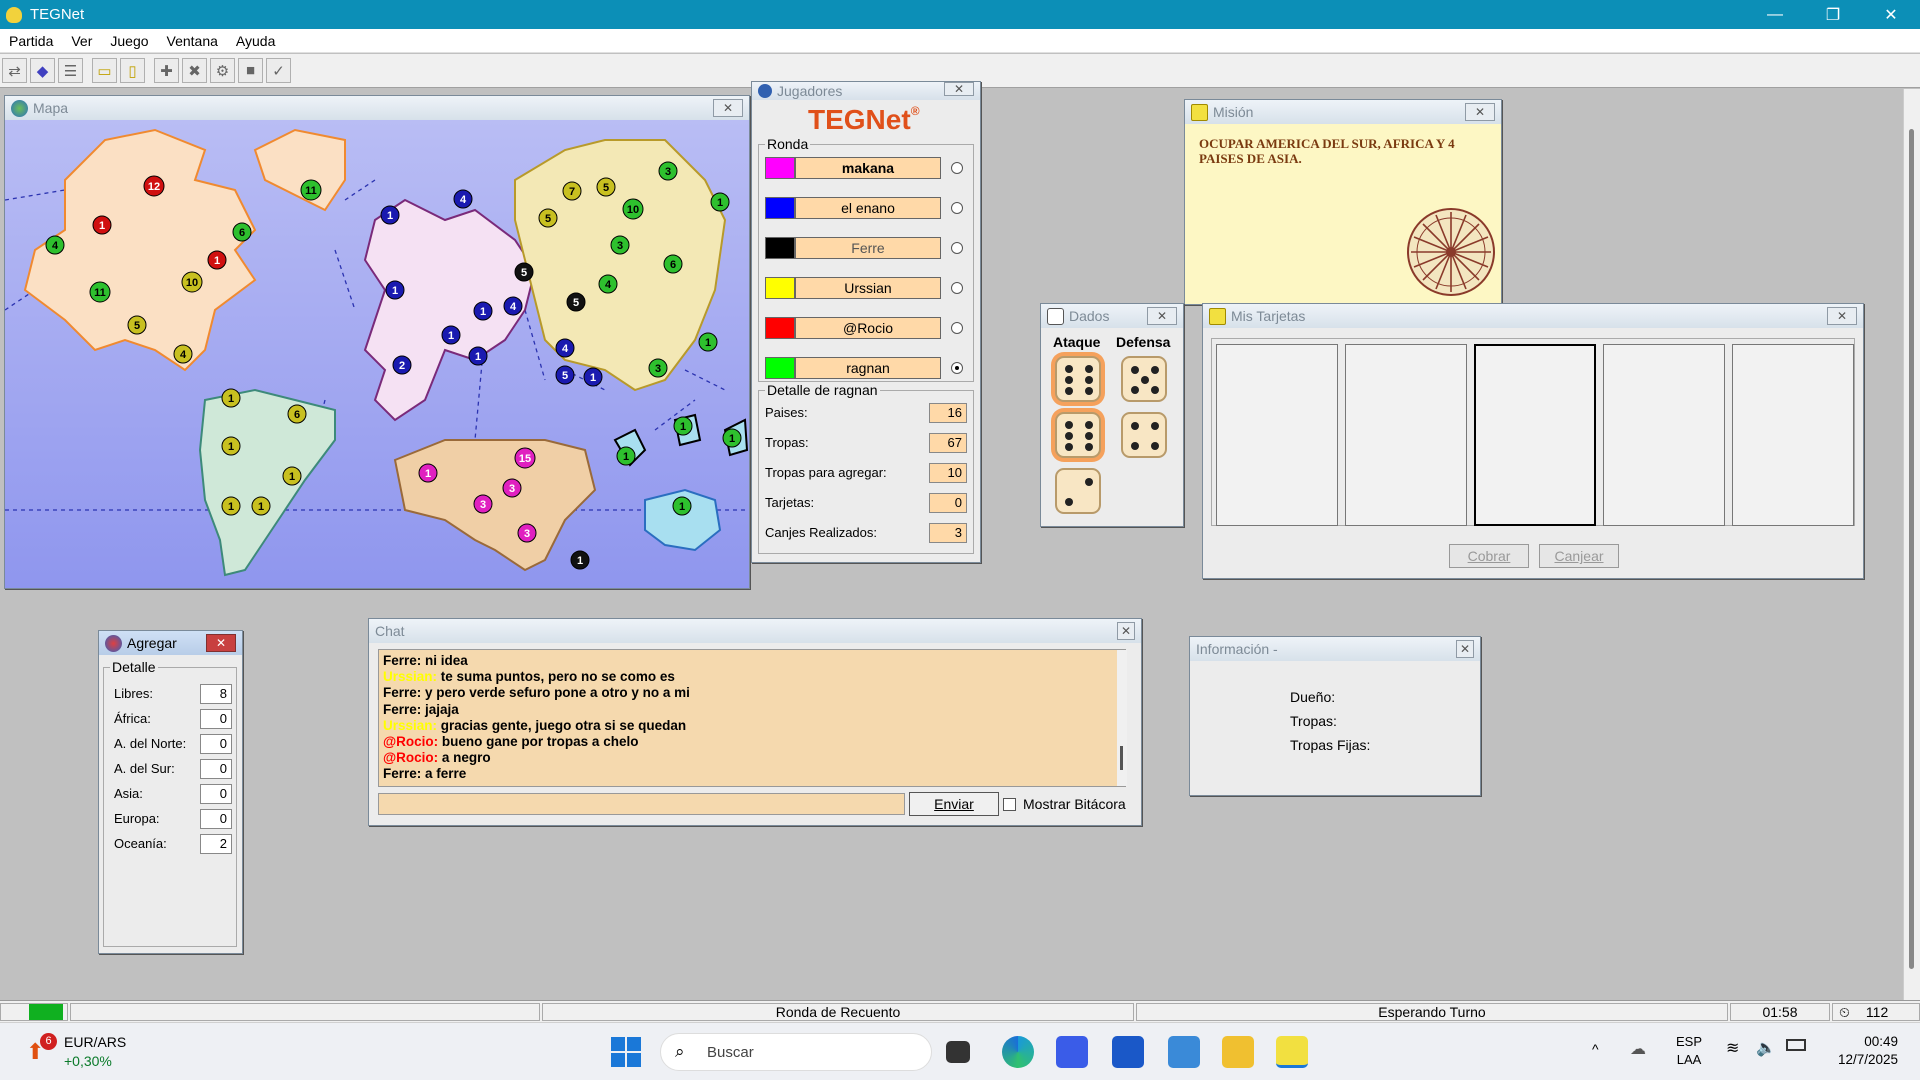 The image size is (1920, 1080). What do you see at coordinates (1911, 544) in the screenshot?
I see `mdi-scrollbar` at bounding box center [1911, 544].